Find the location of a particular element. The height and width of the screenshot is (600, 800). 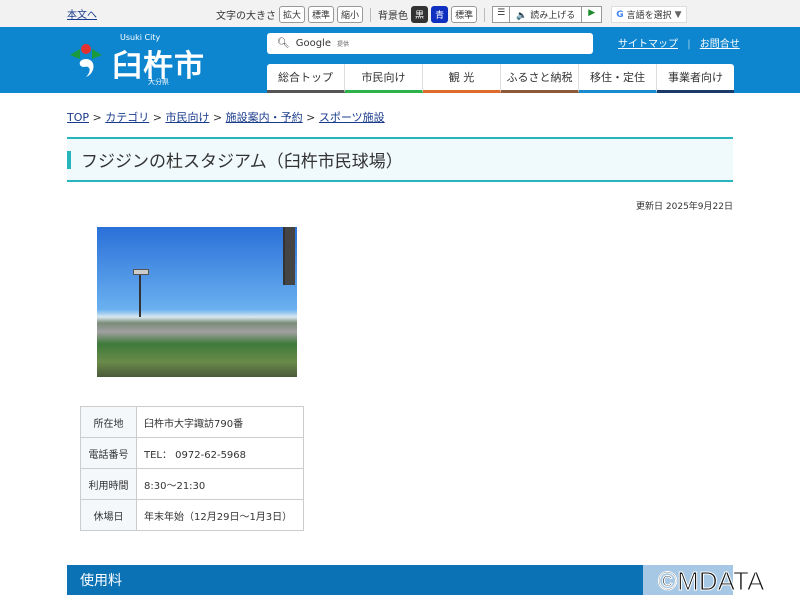

page-title-box: フジジンの杜スタジアム（臼杵市民球場） is located at coordinates (400, 159).